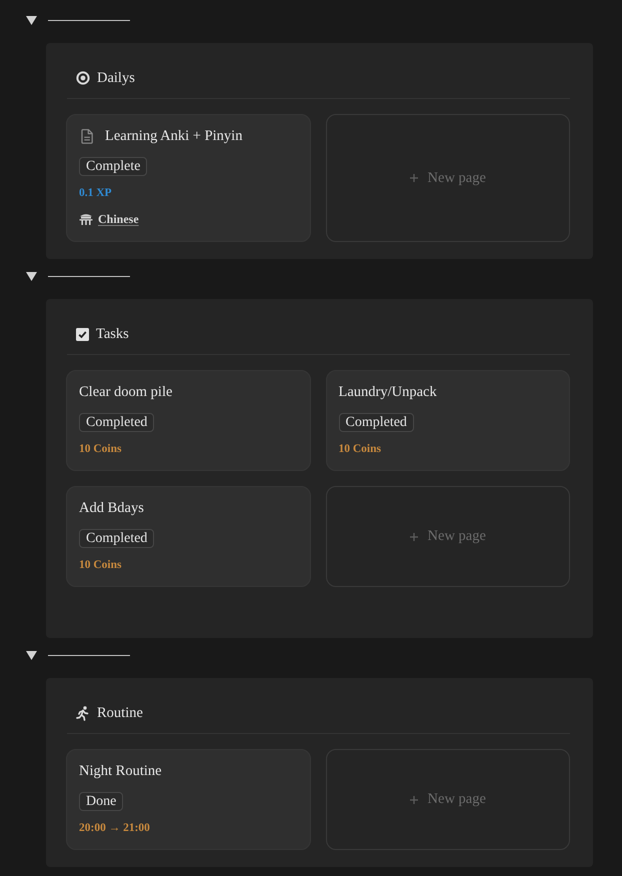 The height and width of the screenshot is (876, 622). I want to click on gallery-card: Learning Anki + Pinyin Complete 0.1 XP Chinese, so click(188, 178).